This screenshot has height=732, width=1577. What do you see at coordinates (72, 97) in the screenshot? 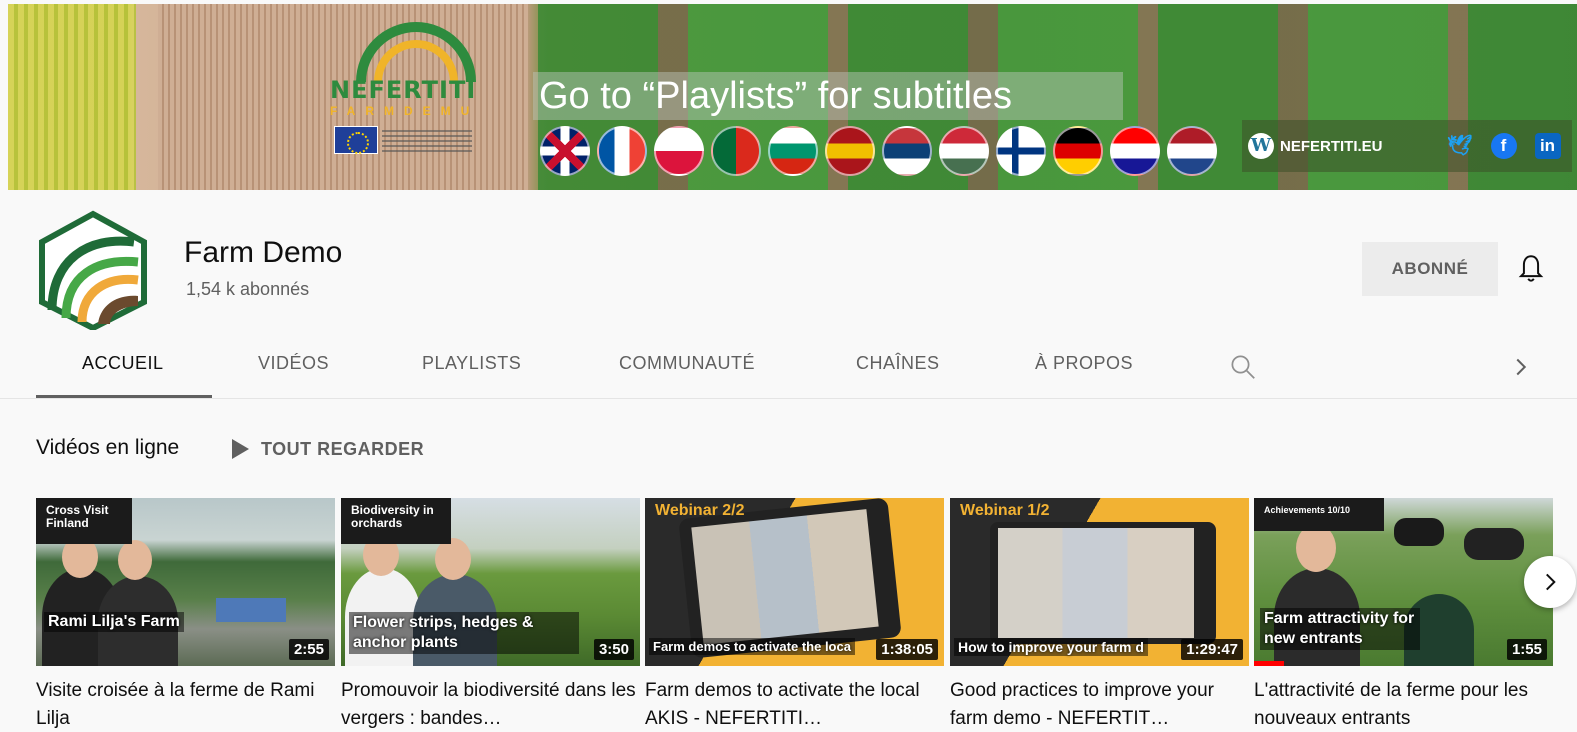
I see `banner-field` at bounding box center [72, 97].